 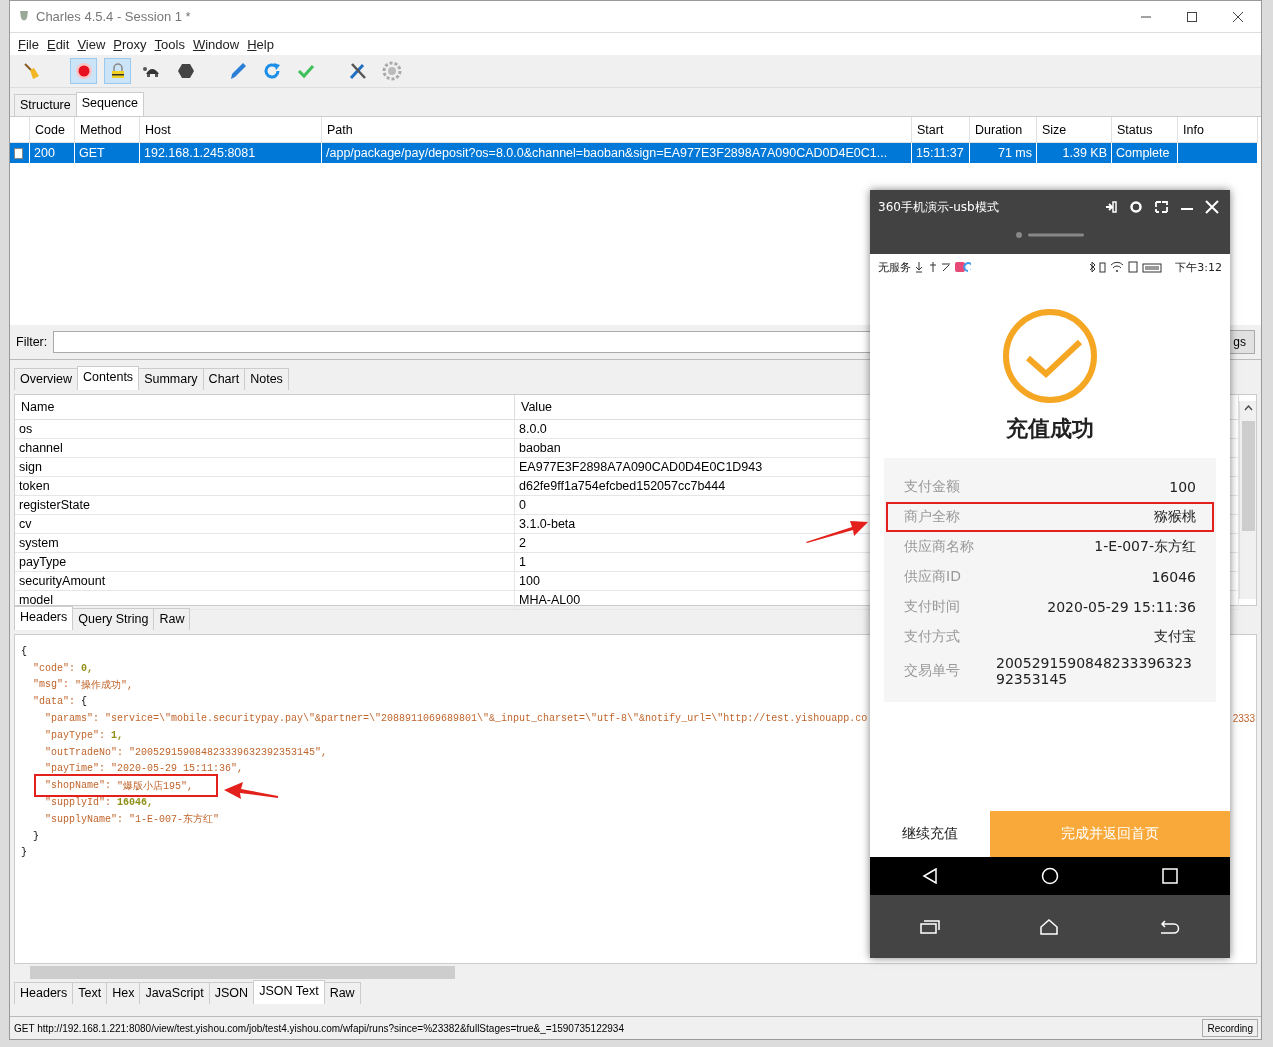 I want to click on detail-value: 200529159084823339632392353145, so click(x=1094, y=671).